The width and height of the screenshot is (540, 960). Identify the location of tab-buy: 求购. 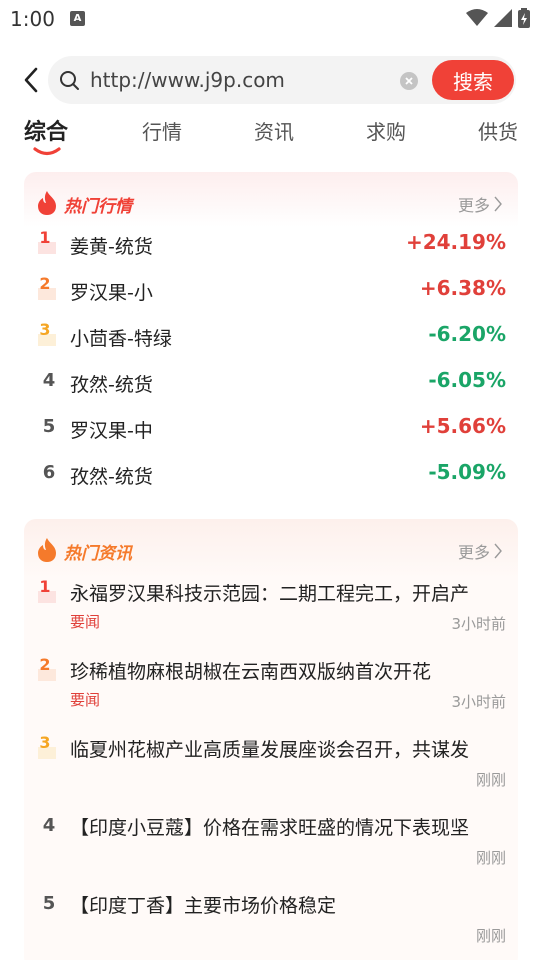
(386, 130).